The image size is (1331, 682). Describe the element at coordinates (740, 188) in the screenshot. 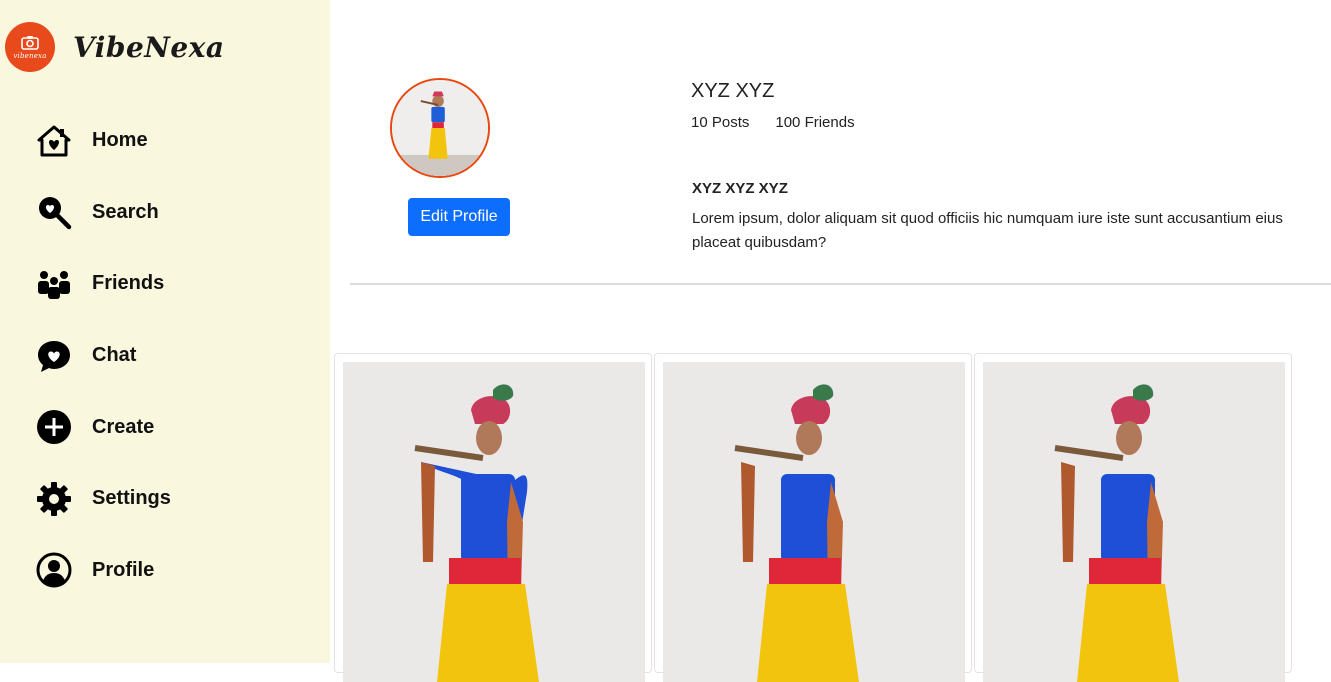

I see `profile-full-name: XYZ XYZ XYZ` at that location.